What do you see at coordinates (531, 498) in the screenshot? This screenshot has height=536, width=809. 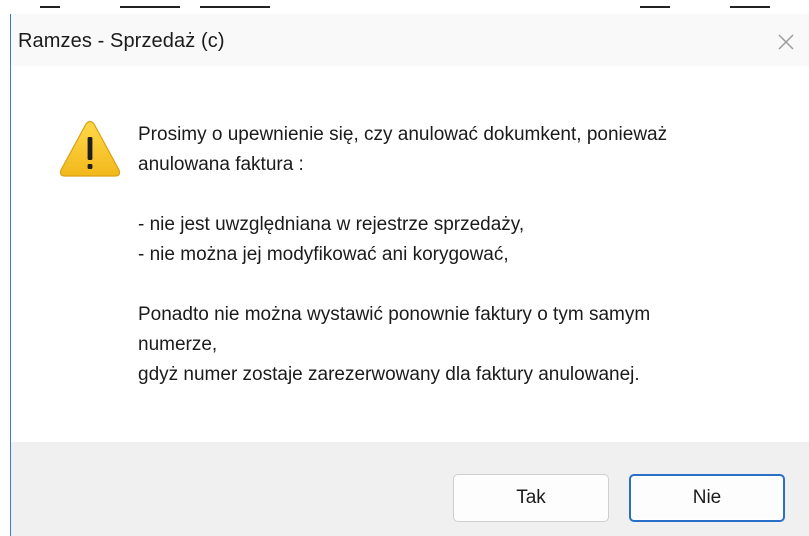 I see `yes-button: Tak` at bounding box center [531, 498].